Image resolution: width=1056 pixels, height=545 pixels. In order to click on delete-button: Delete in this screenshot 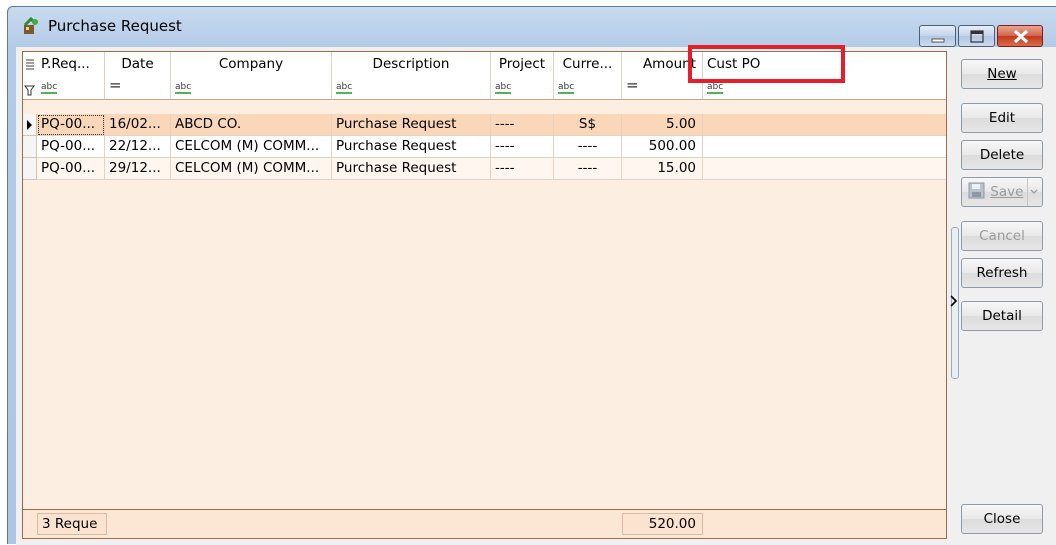, I will do `click(1002, 155)`.